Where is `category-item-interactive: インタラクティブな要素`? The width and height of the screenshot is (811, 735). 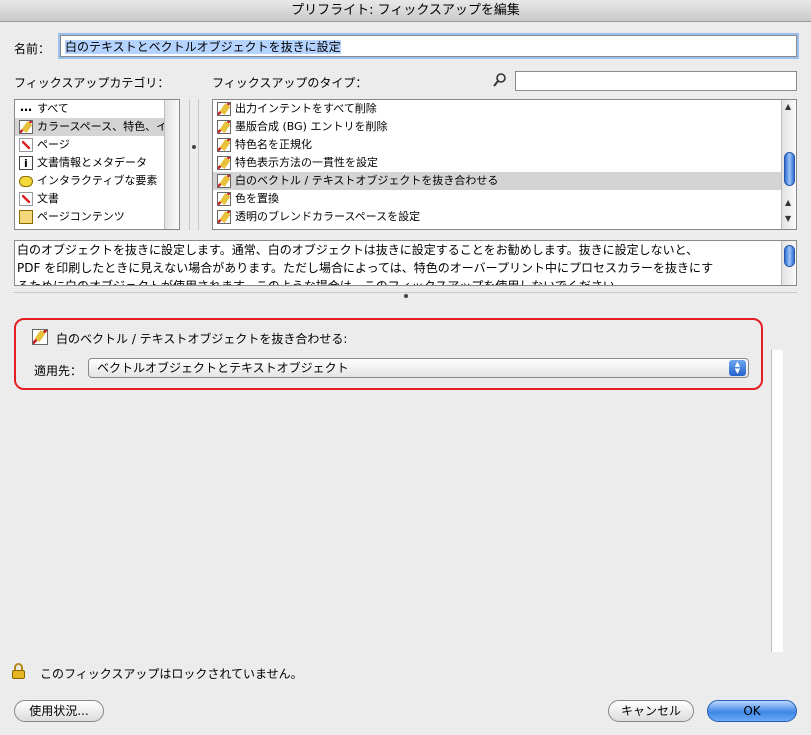
category-item-interactive: インタラクティブな要素 is located at coordinates (90, 181).